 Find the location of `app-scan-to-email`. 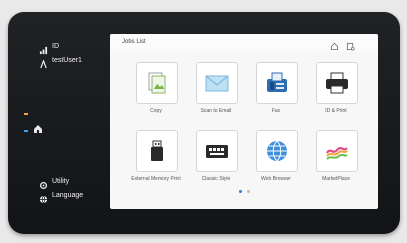

app-scan-to-email is located at coordinates (217, 83).